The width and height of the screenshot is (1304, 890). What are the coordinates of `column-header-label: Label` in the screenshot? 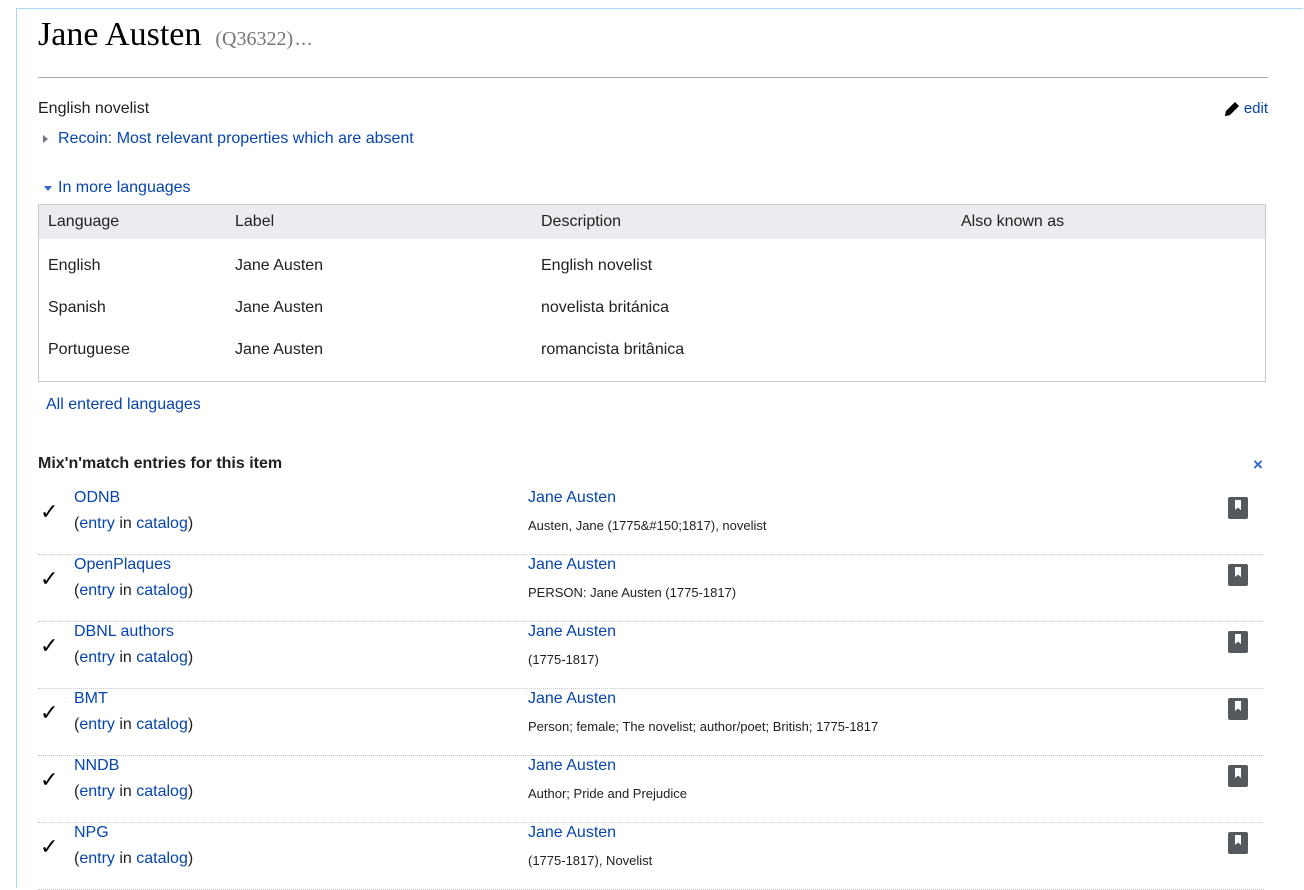 It's located at (255, 221).